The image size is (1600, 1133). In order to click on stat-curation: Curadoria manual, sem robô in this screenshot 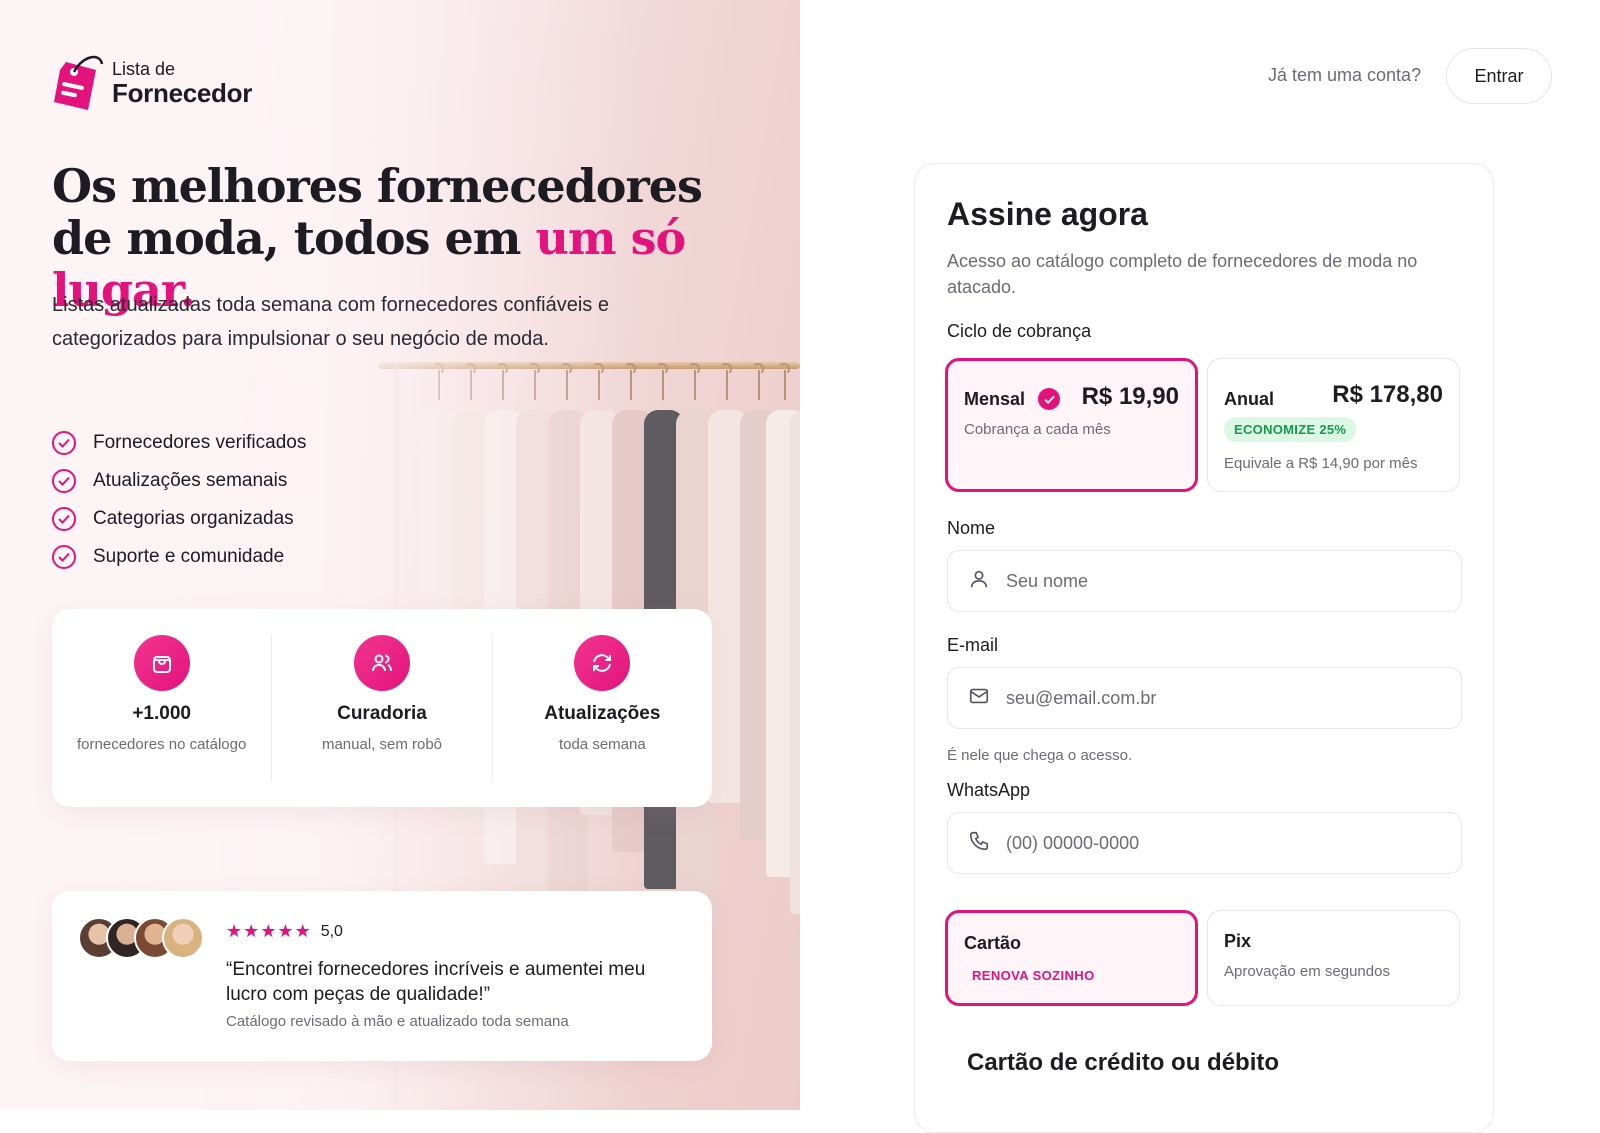, I will do `click(382, 708)`.